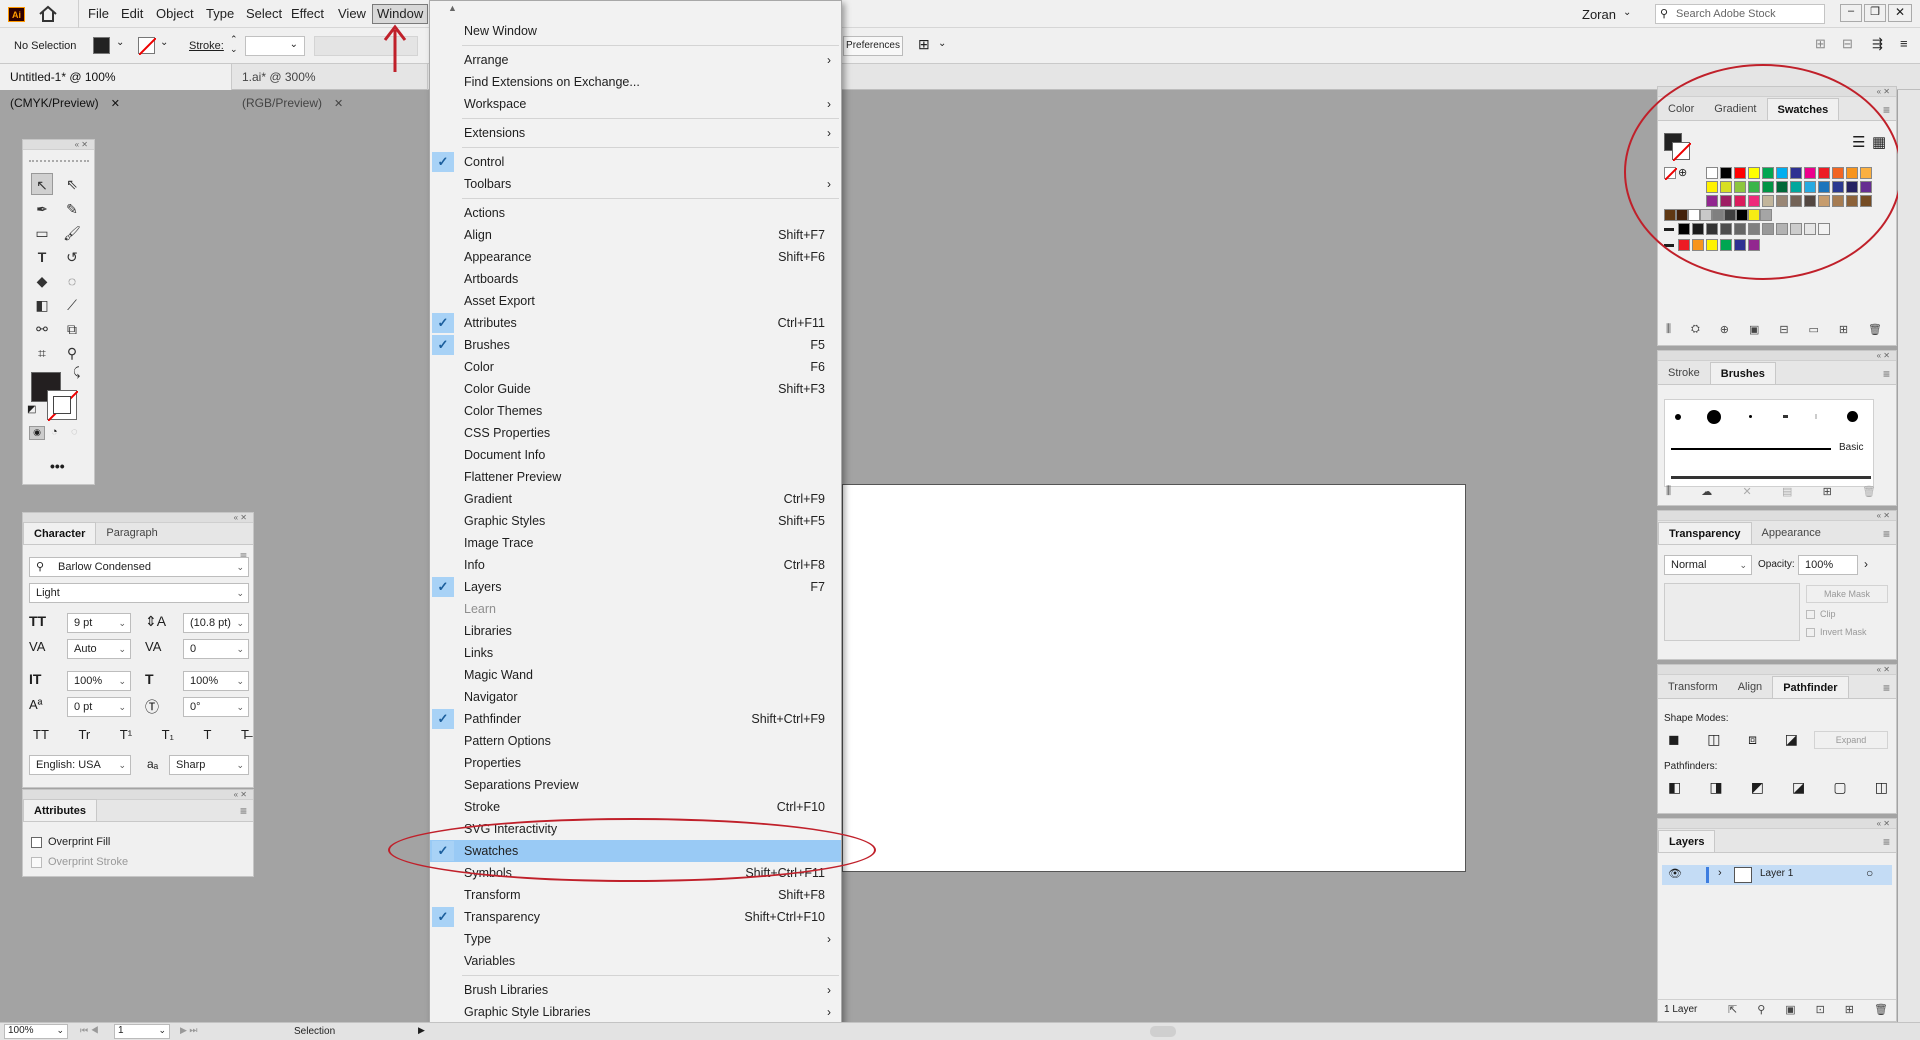  Describe the element at coordinates (41, 734) in the screenshot. I see `all-caps-button: TT` at that location.